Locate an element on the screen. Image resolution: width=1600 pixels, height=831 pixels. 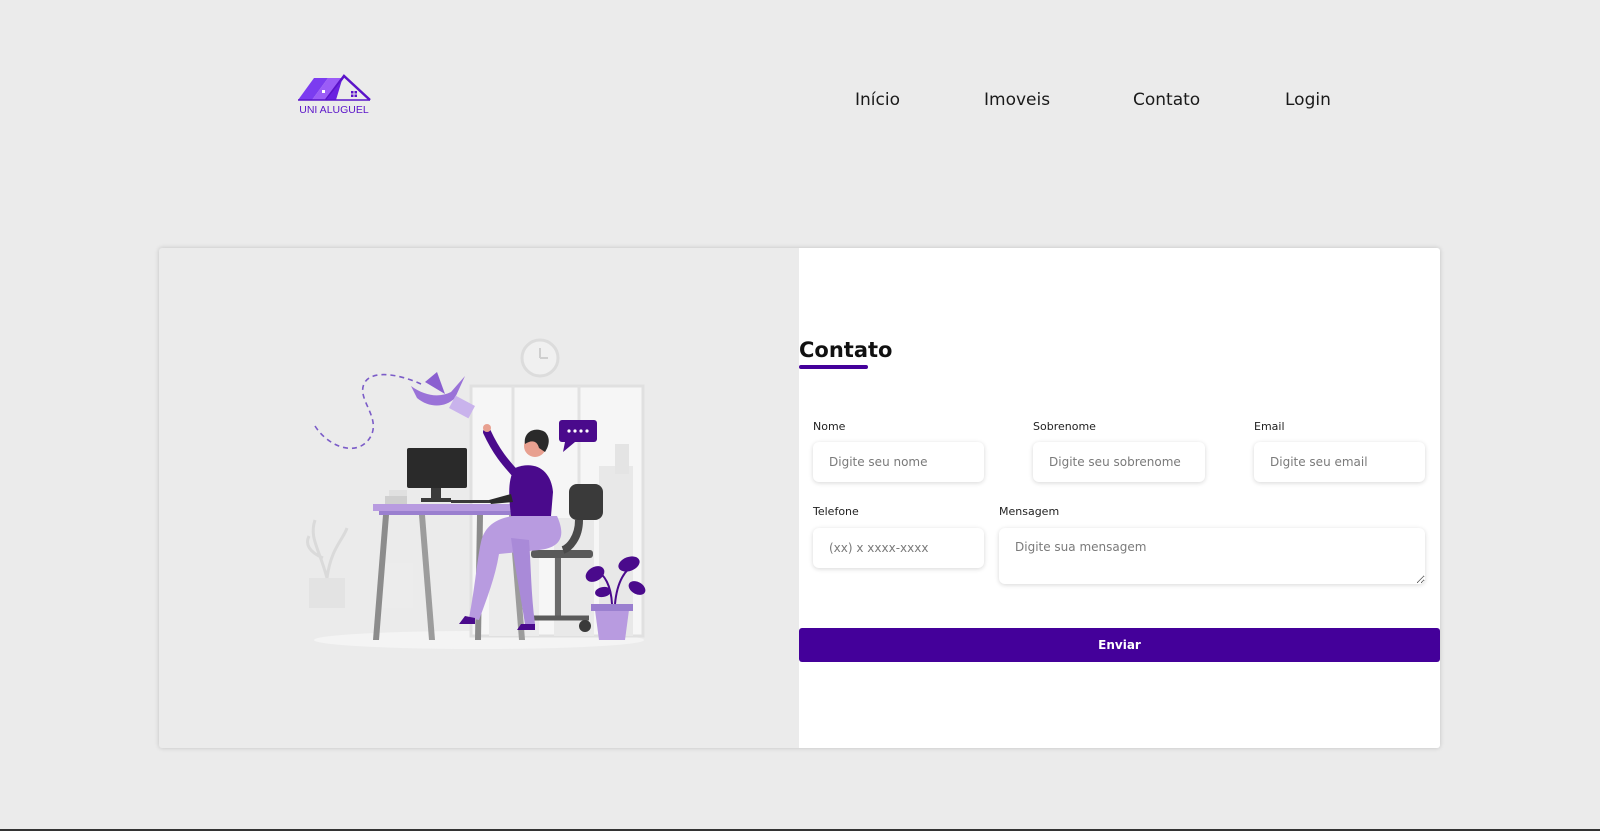
submit-button: Enviar is located at coordinates (1119, 645).